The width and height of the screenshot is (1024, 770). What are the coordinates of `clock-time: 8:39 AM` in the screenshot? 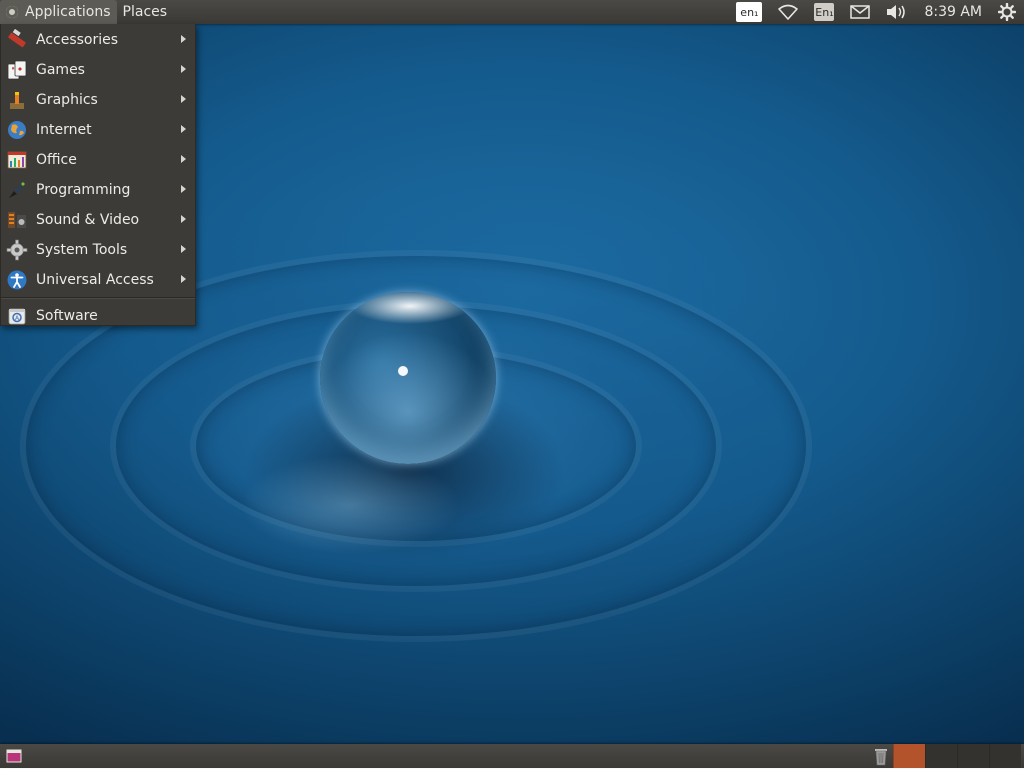 It's located at (953, 12).